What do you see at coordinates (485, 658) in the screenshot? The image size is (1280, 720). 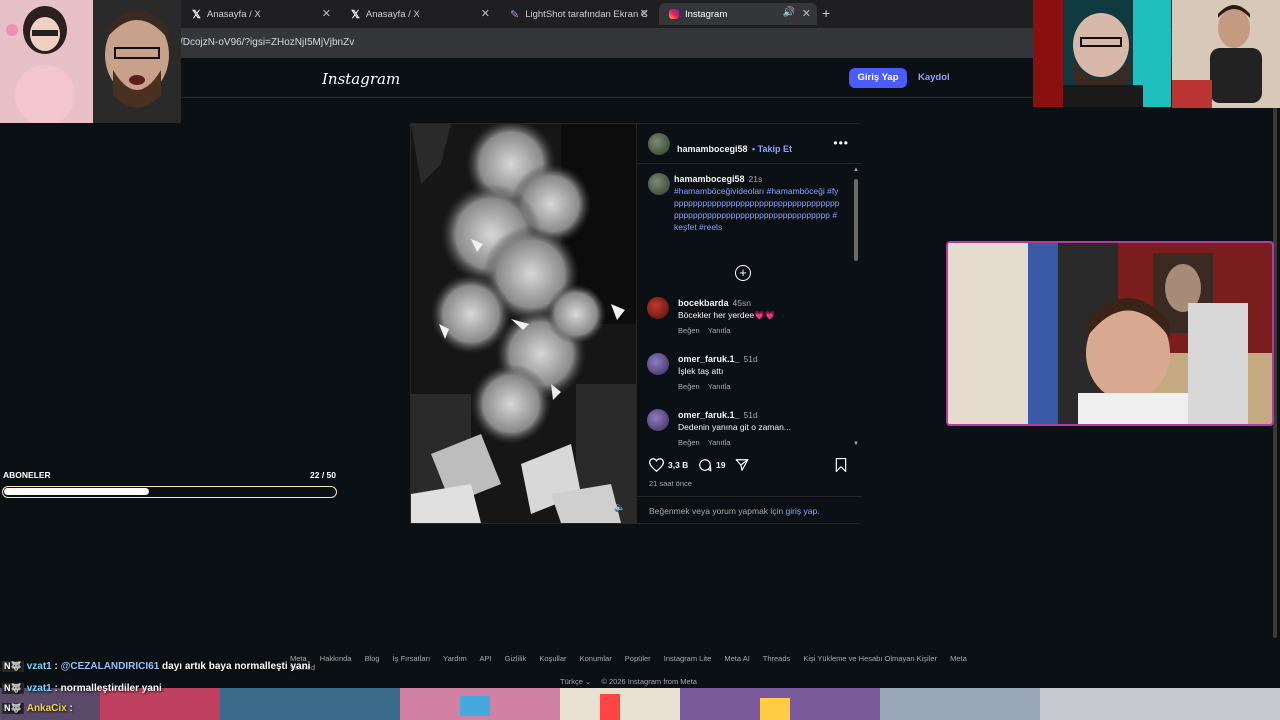 I see `footer-link: API` at bounding box center [485, 658].